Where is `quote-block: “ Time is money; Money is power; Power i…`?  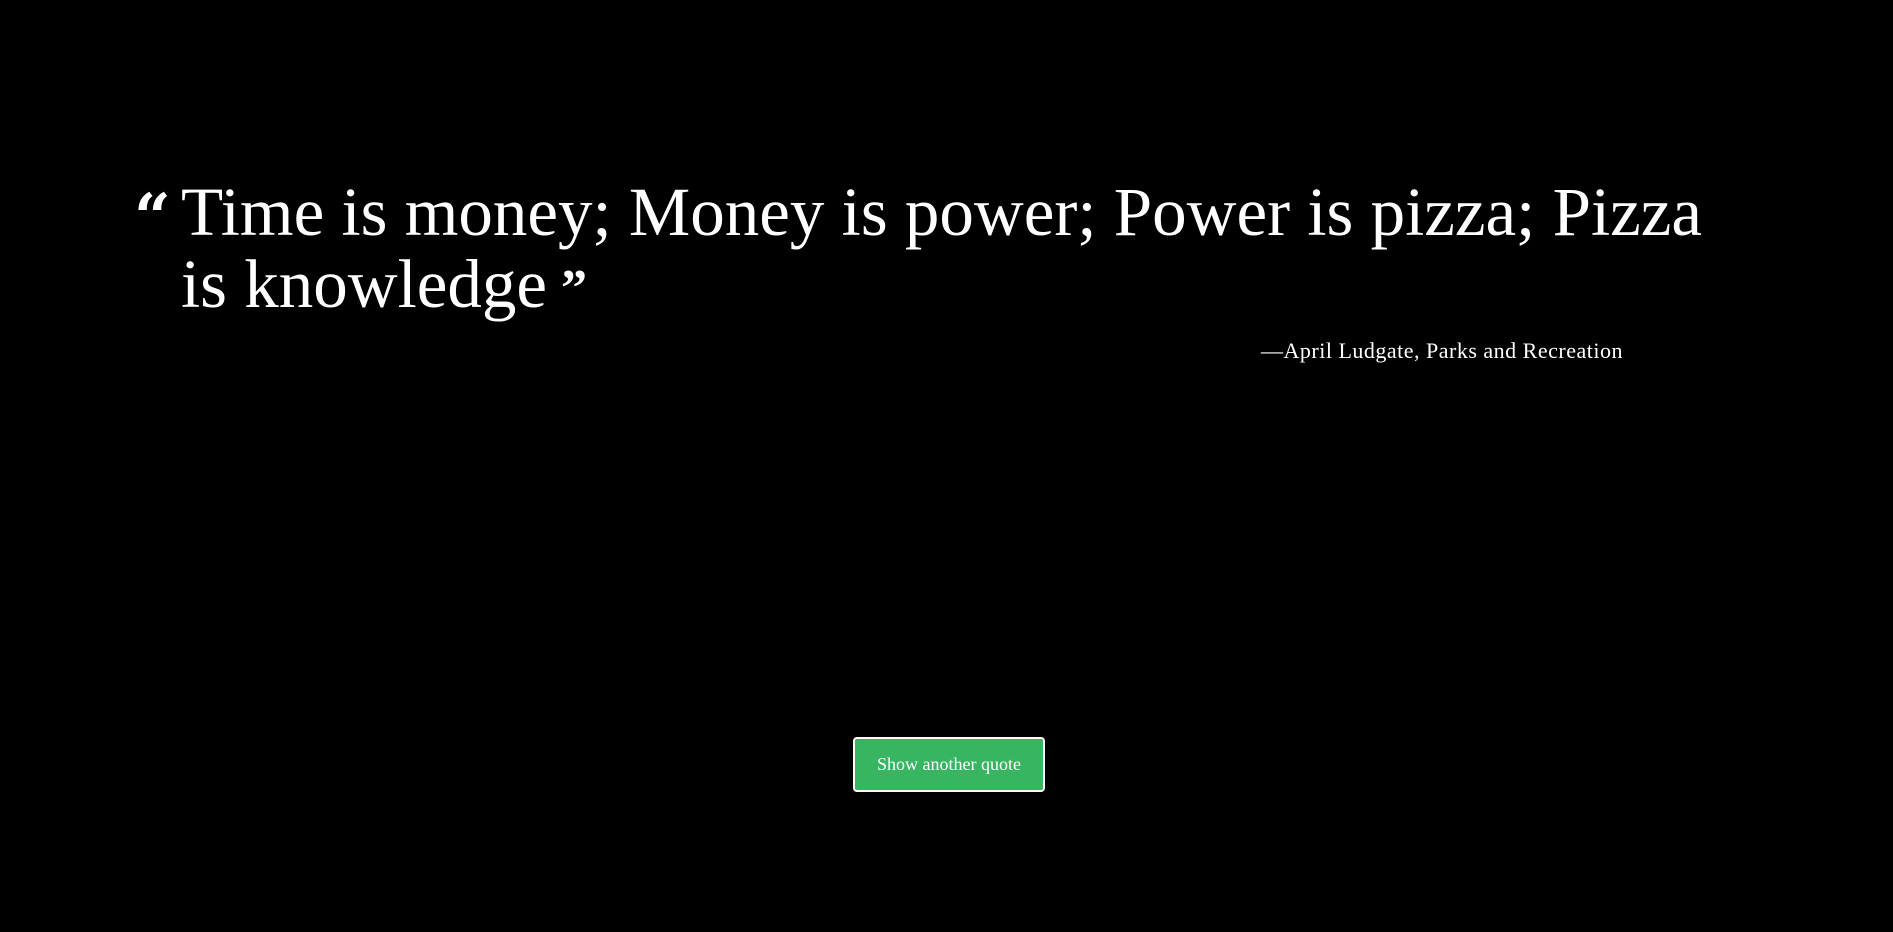 quote-block: “ Time is money; Money is power; Power i… is located at coordinates (944, 248).